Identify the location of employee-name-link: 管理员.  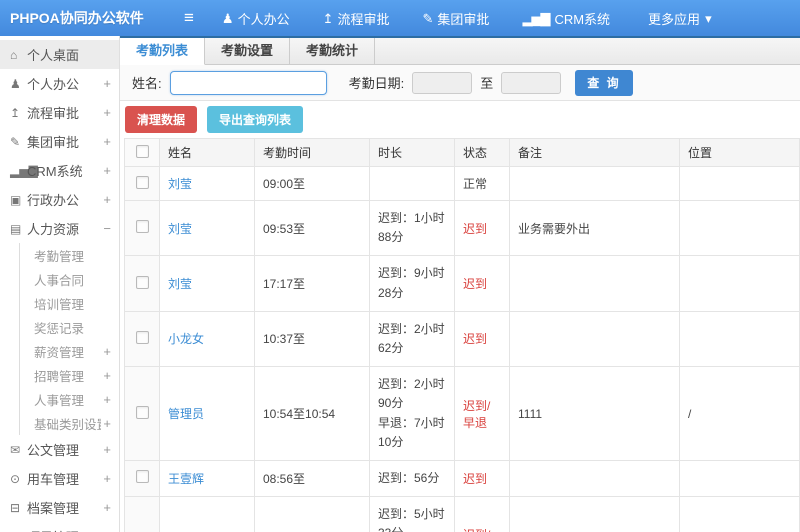
(186, 414).